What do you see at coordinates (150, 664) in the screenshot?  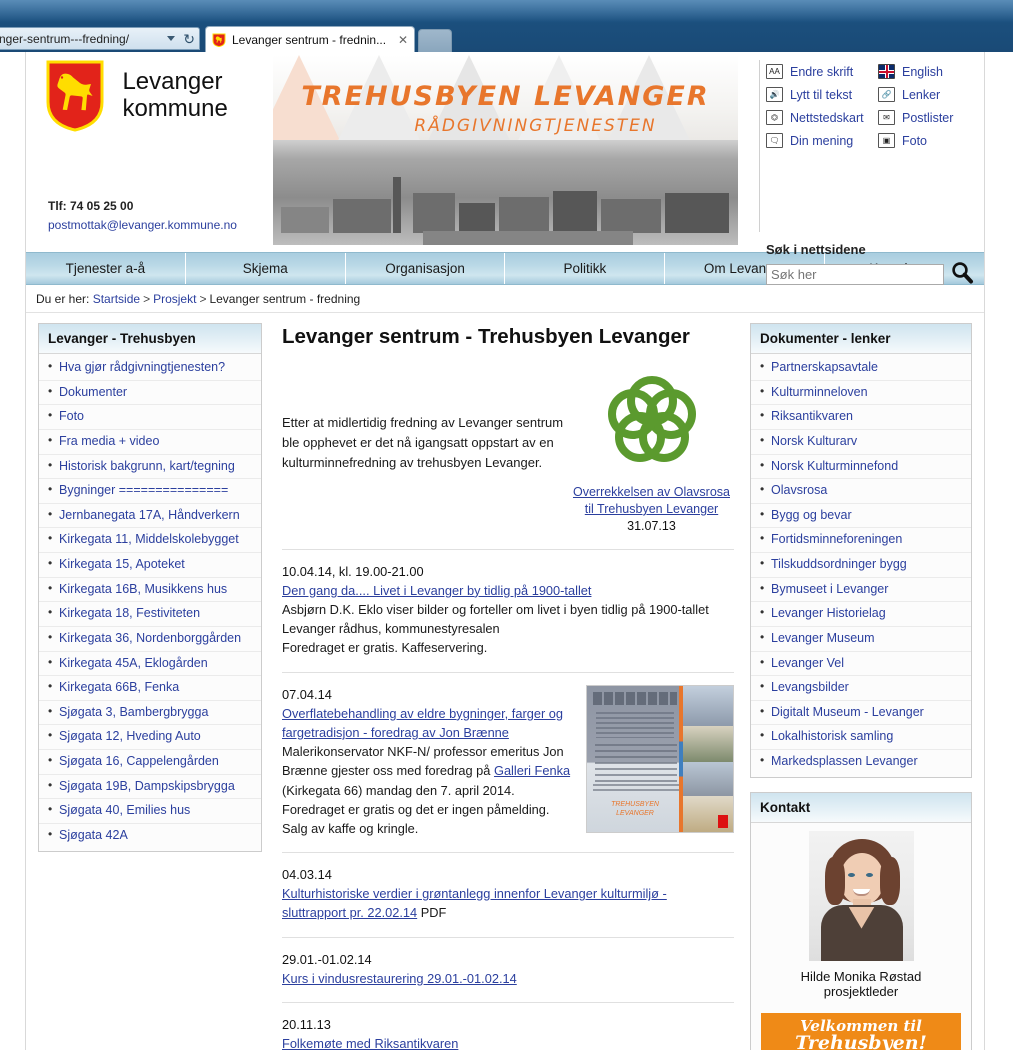 I see `sidebar-item-kirkegata-45a: Kirkegata 45A, Eklogården` at bounding box center [150, 664].